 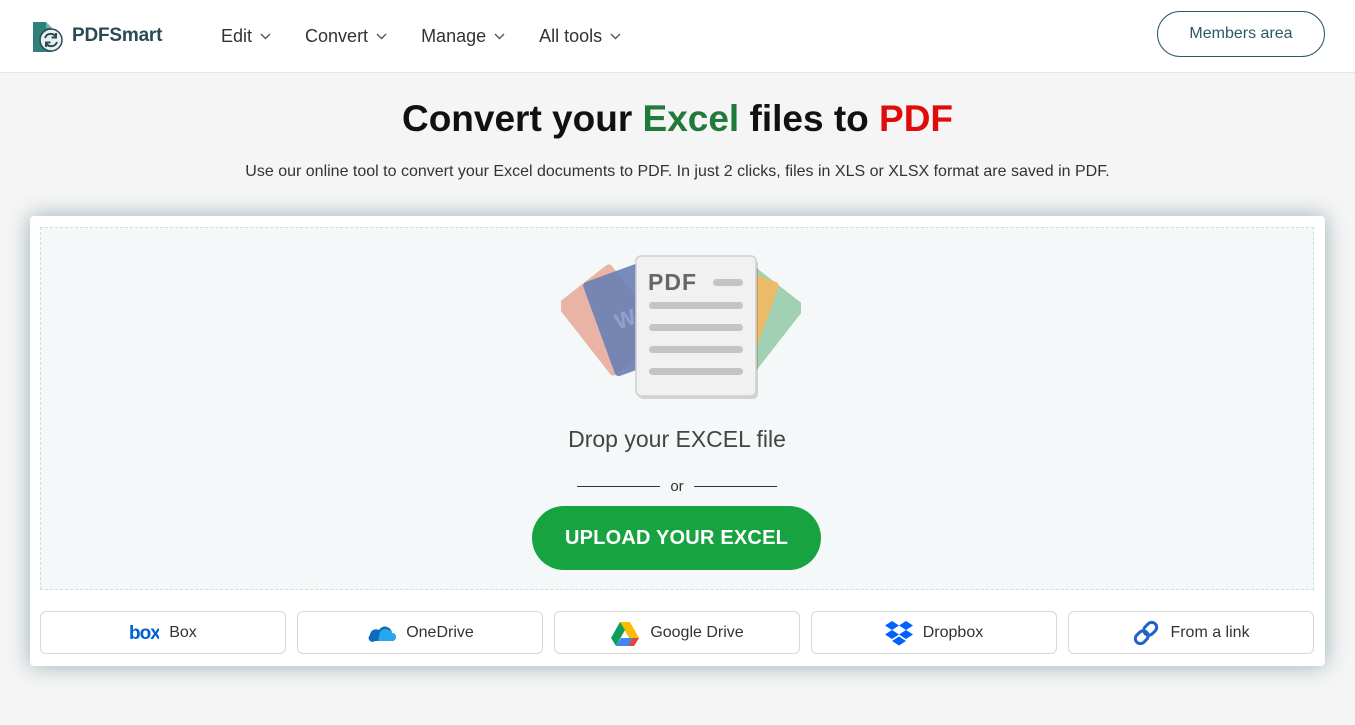 I want to click on box-icon: box, so click(x=144, y=633).